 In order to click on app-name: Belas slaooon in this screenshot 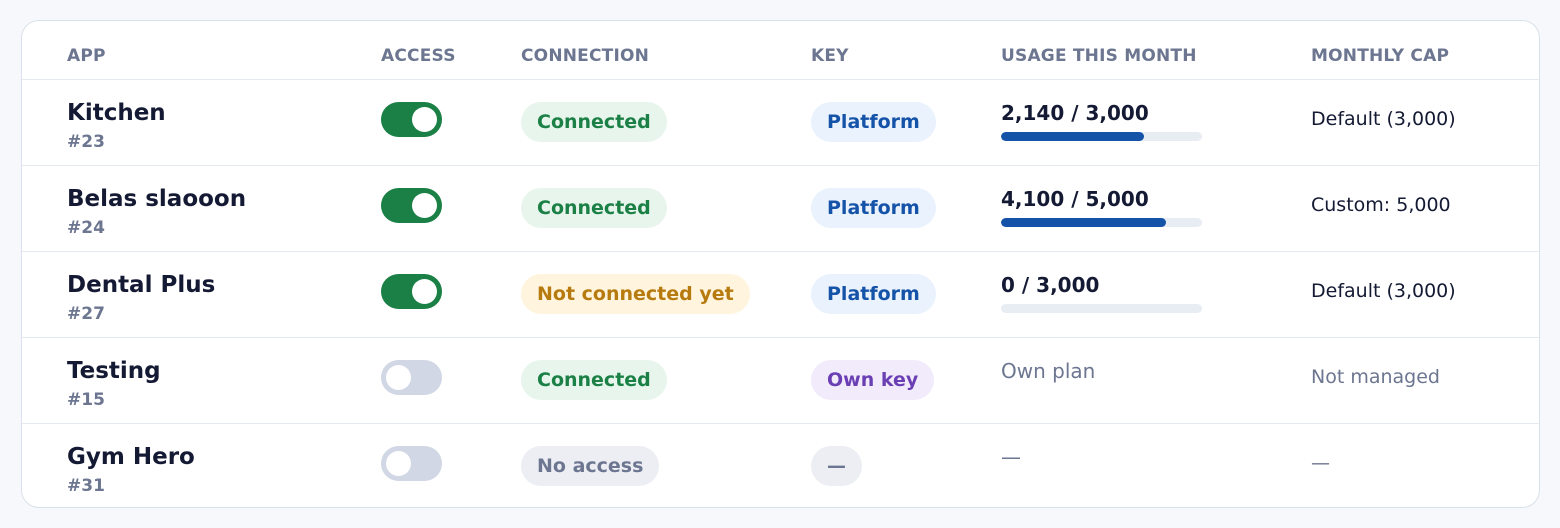, I will do `click(157, 199)`.